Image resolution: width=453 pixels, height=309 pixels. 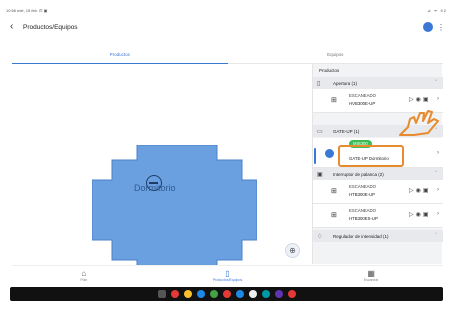 What do you see at coordinates (358, 174) in the screenshot?
I see `category-label: Interruptor de palanca (2)` at bounding box center [358, 174].